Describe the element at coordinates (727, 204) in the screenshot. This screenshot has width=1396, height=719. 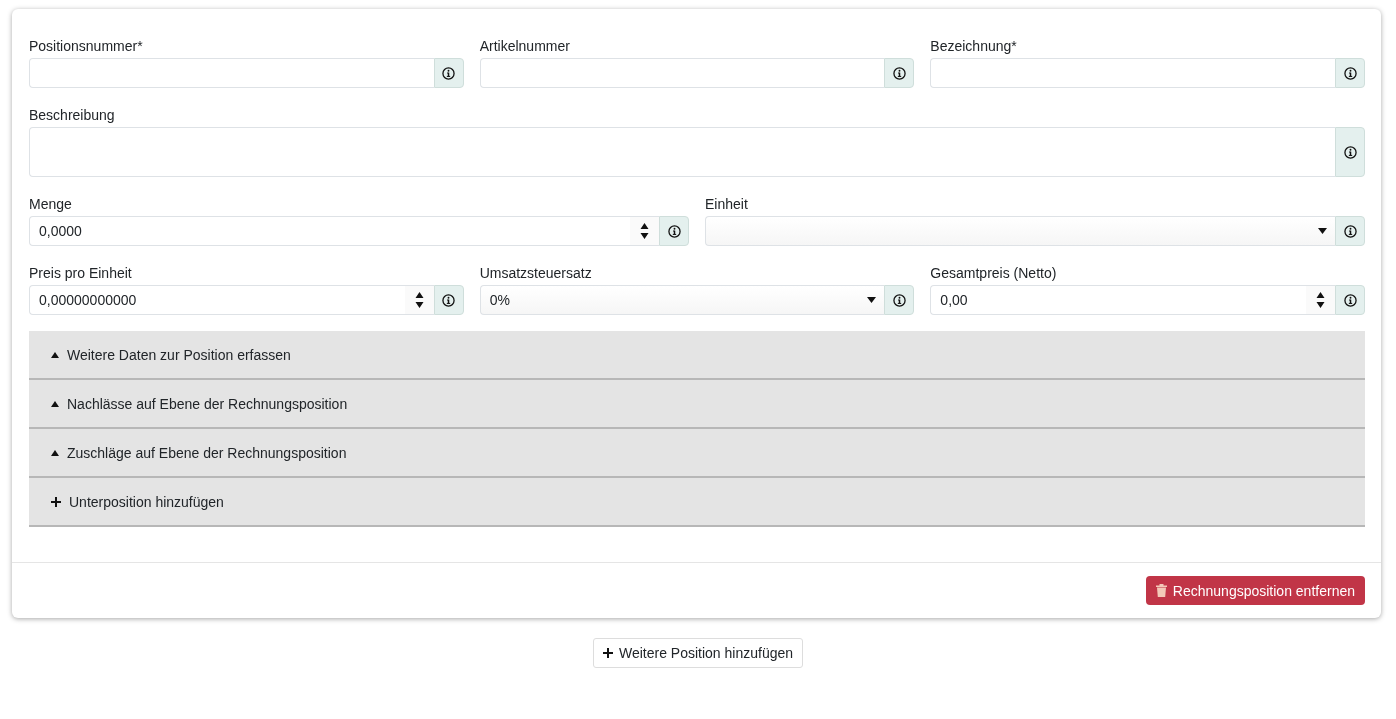
I see `field-label: Einheit` at that location.